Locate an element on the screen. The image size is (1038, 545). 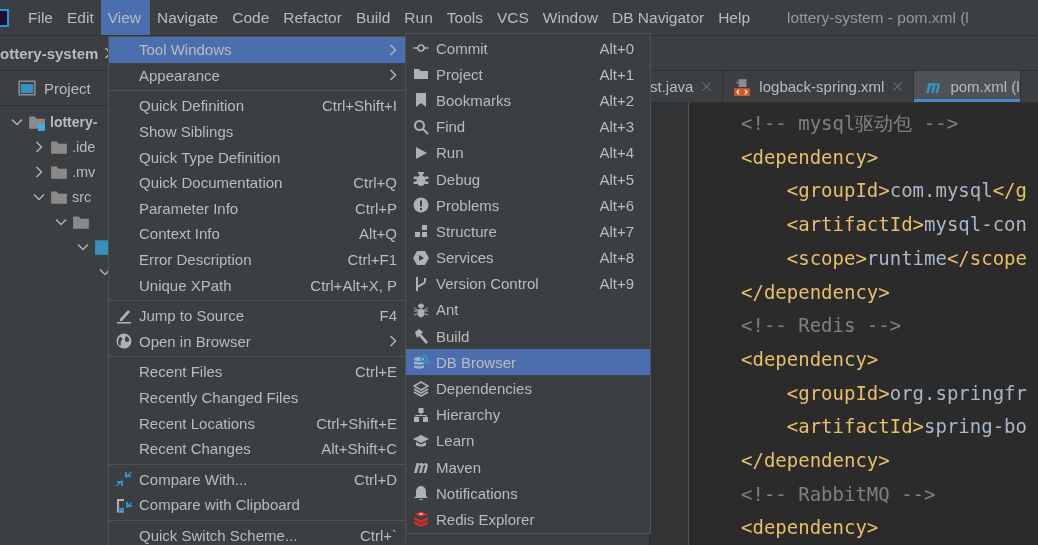
keyboard-shortcut: Alt+7 is located at coordinates (616, 231).